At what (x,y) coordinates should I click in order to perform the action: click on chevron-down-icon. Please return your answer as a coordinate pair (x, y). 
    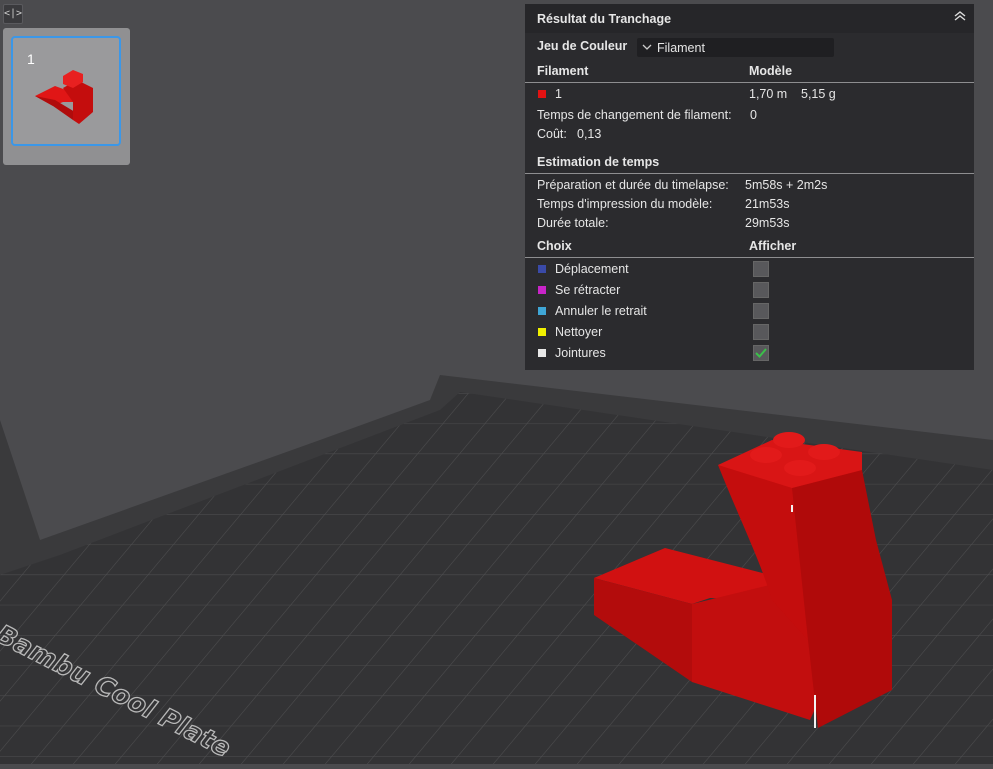
    Looking at the image, I should click on (647, 48).